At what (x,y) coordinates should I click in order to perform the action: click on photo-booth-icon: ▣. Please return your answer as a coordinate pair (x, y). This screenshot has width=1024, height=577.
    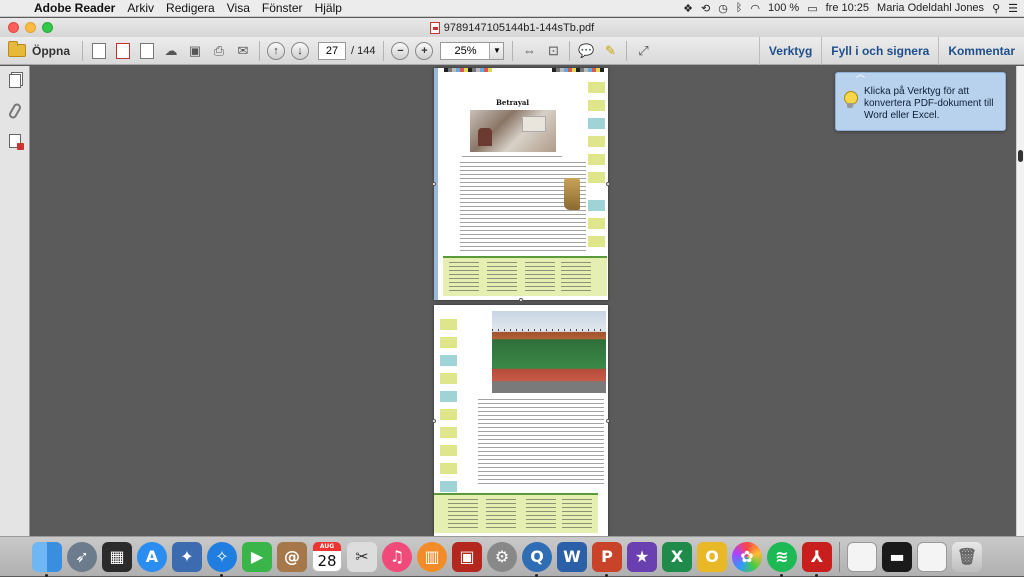
    Looking at the image, I should click on (467, 556).